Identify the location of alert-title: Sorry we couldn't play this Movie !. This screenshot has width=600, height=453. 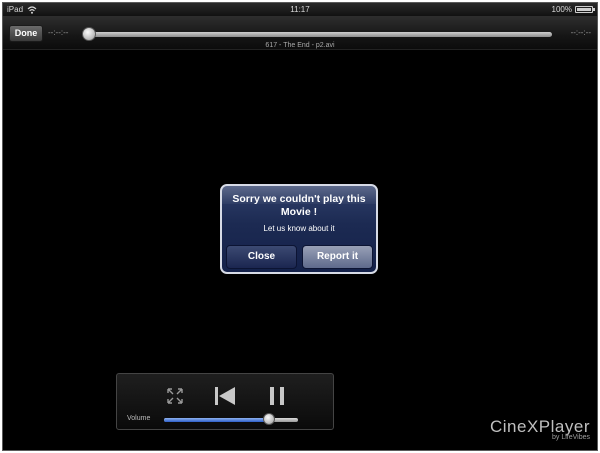
(299, 205).